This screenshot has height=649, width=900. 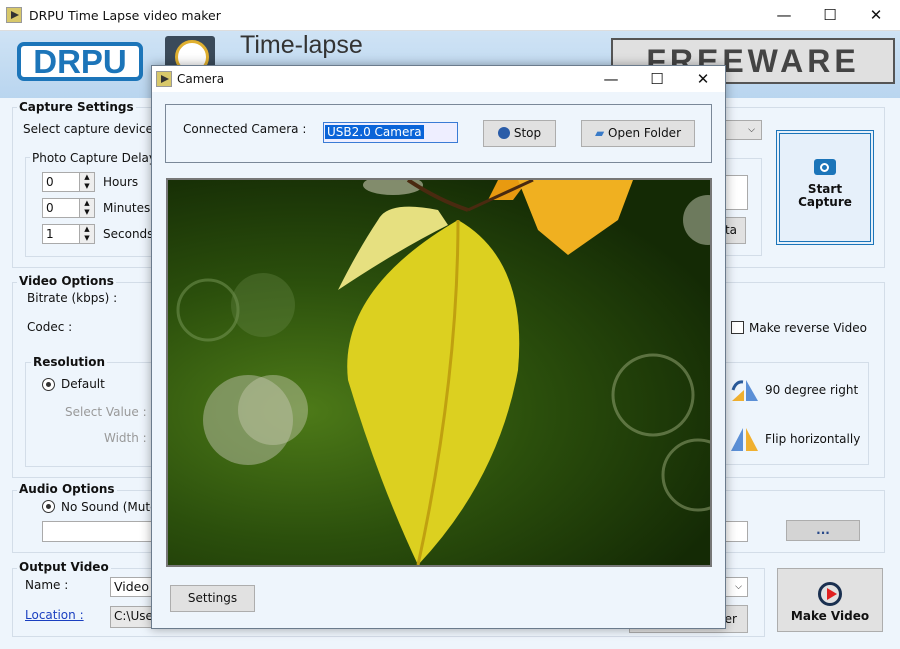 What do you see at coordinates (830, 15) in the screenshot?
I see `maximize-button: ☐` at bounding box center [830, 15].